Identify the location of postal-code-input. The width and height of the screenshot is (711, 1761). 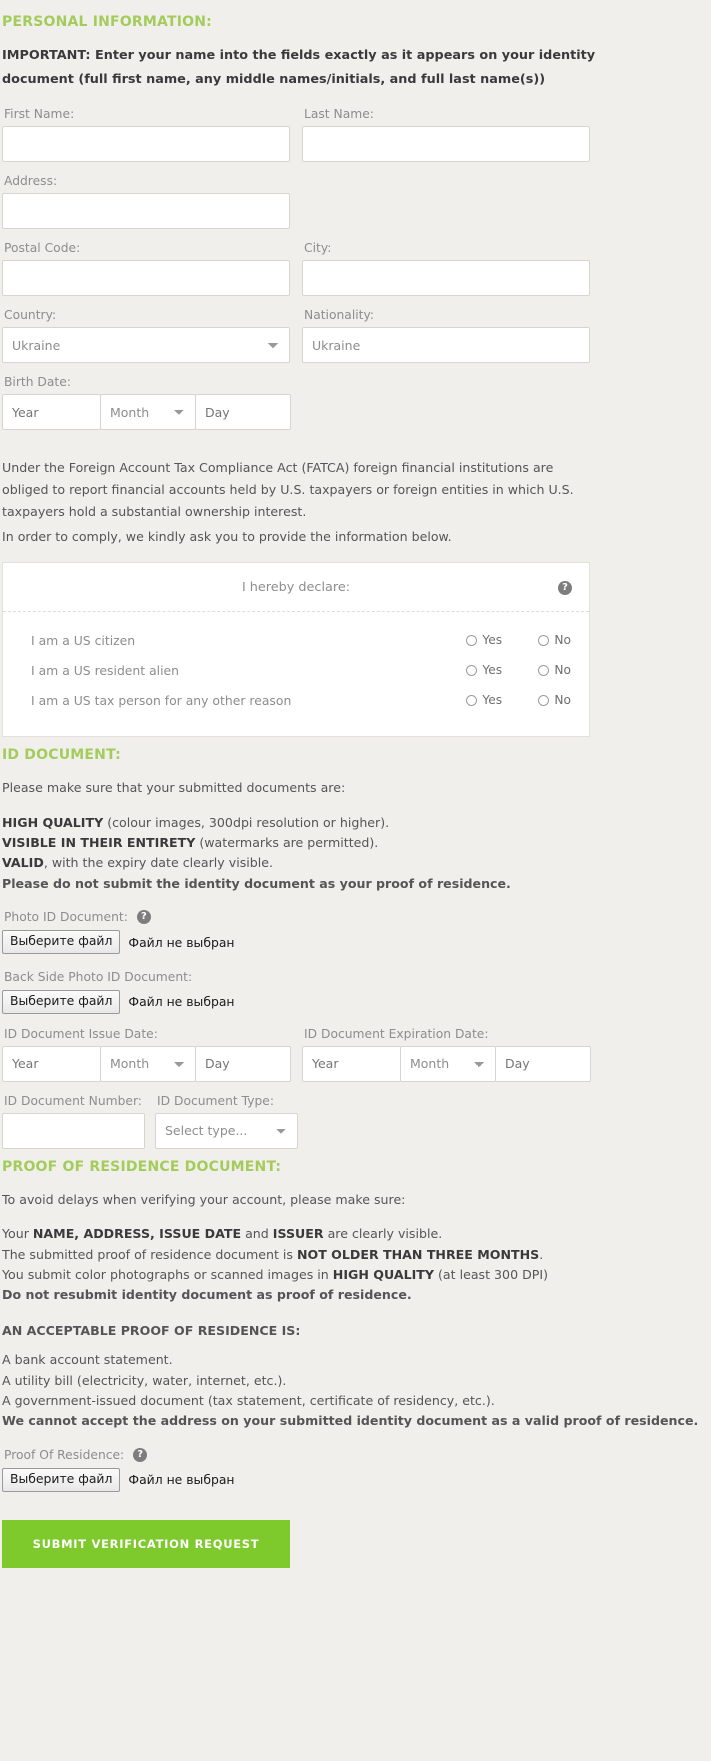
(146, 278).